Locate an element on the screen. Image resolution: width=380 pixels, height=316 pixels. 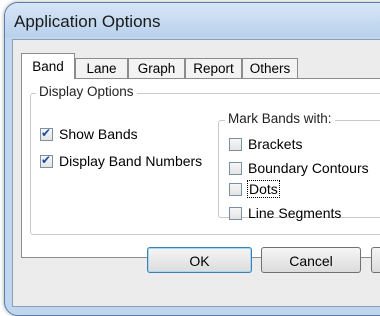
boundary-contours-checkbox: Boundary Contours is located at coordinates (299, 168).